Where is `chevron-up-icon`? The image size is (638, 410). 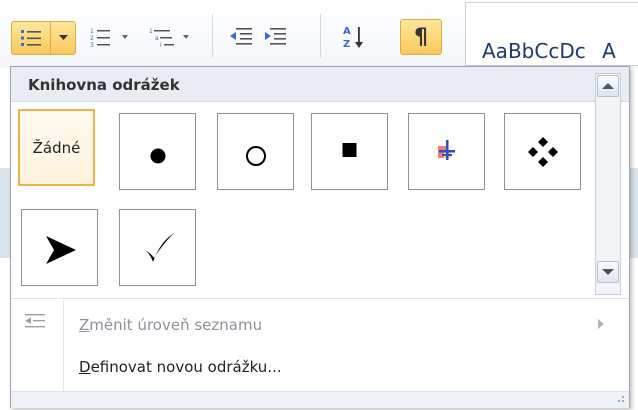 chevron-up-icon is located at coordinates (608, 86).